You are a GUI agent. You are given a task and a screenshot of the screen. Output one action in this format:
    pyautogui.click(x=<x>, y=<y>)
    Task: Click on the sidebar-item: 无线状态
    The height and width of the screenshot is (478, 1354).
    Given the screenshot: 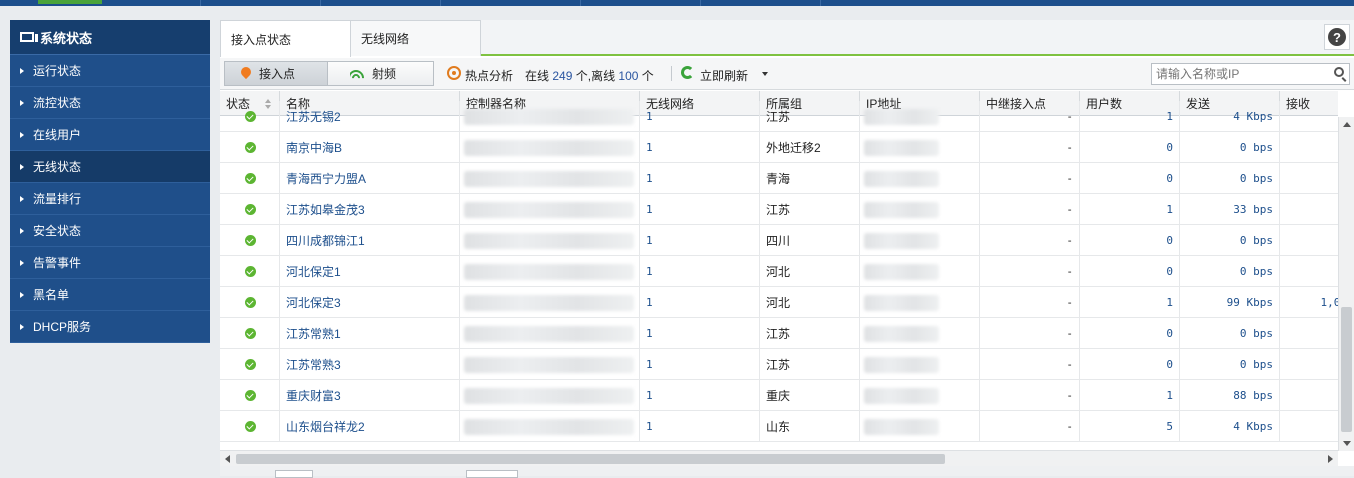 What is the action you would take?
    pyautogui.click(x=110, y=167)
    